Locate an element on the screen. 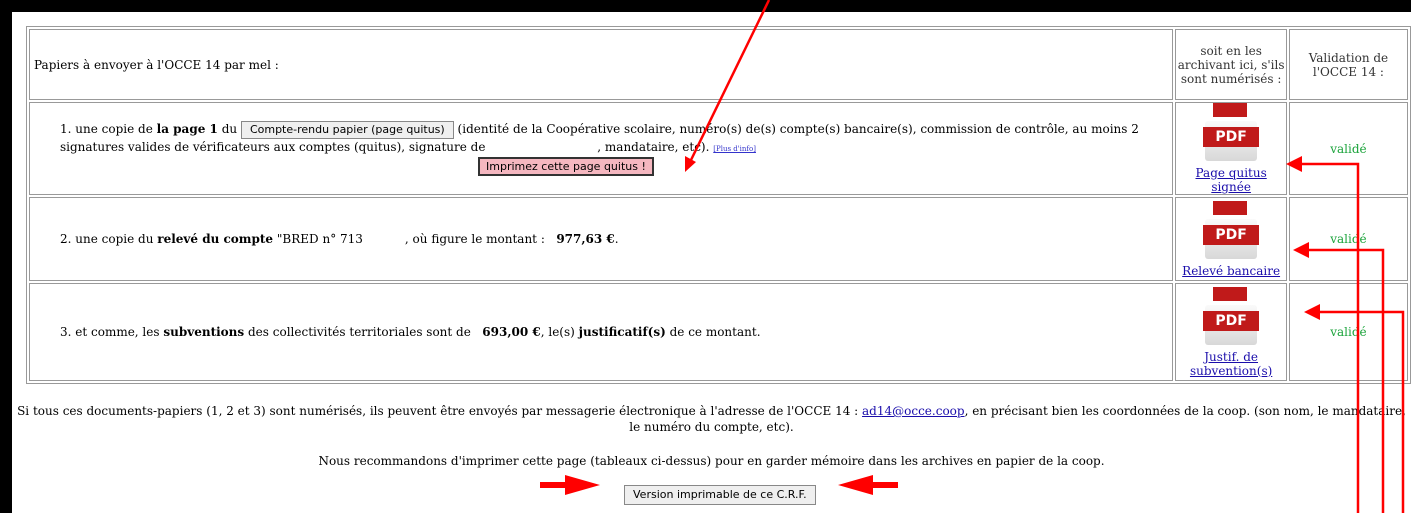 This screenshot has width=1411, height=513. print-version-button: Version imprimable de ce C.R.F. is located at coordinates (720, 495).